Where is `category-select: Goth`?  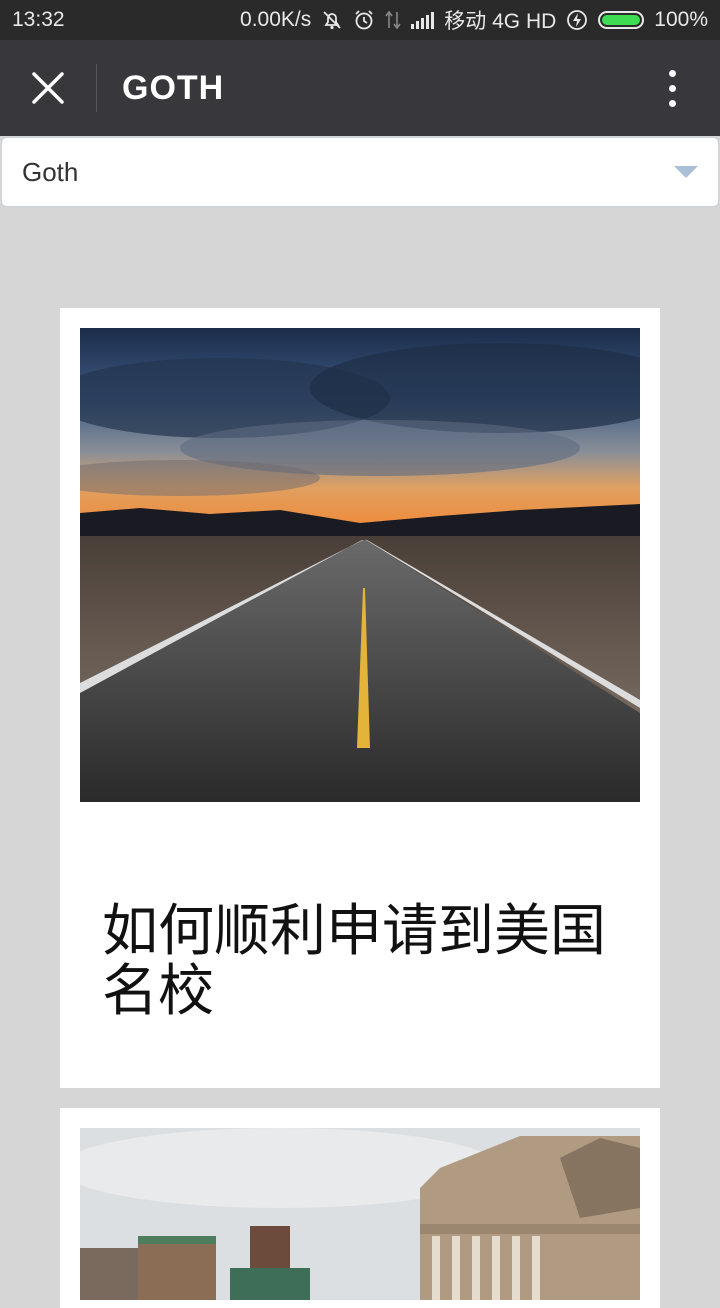
category-select: Goth is located at coordinates (360, 172).